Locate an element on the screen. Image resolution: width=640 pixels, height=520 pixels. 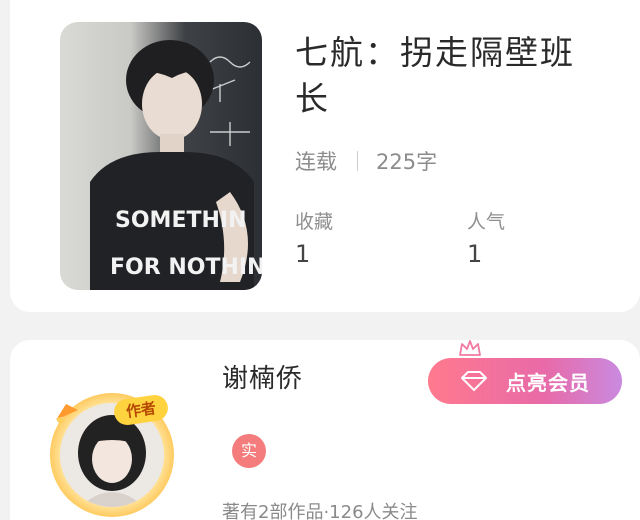
status-divider is located at coordinates (357, 161).